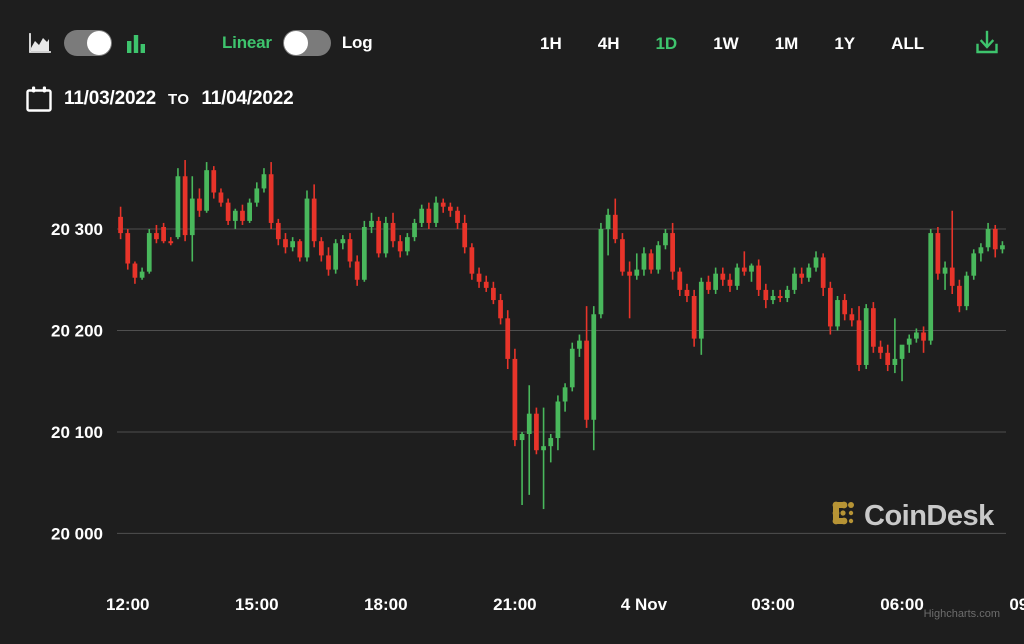 The image size is (1024, 644). Describe the element at coordinates (726, 44) in the screenshot. I see `range-button-1w: 1W` at that location.